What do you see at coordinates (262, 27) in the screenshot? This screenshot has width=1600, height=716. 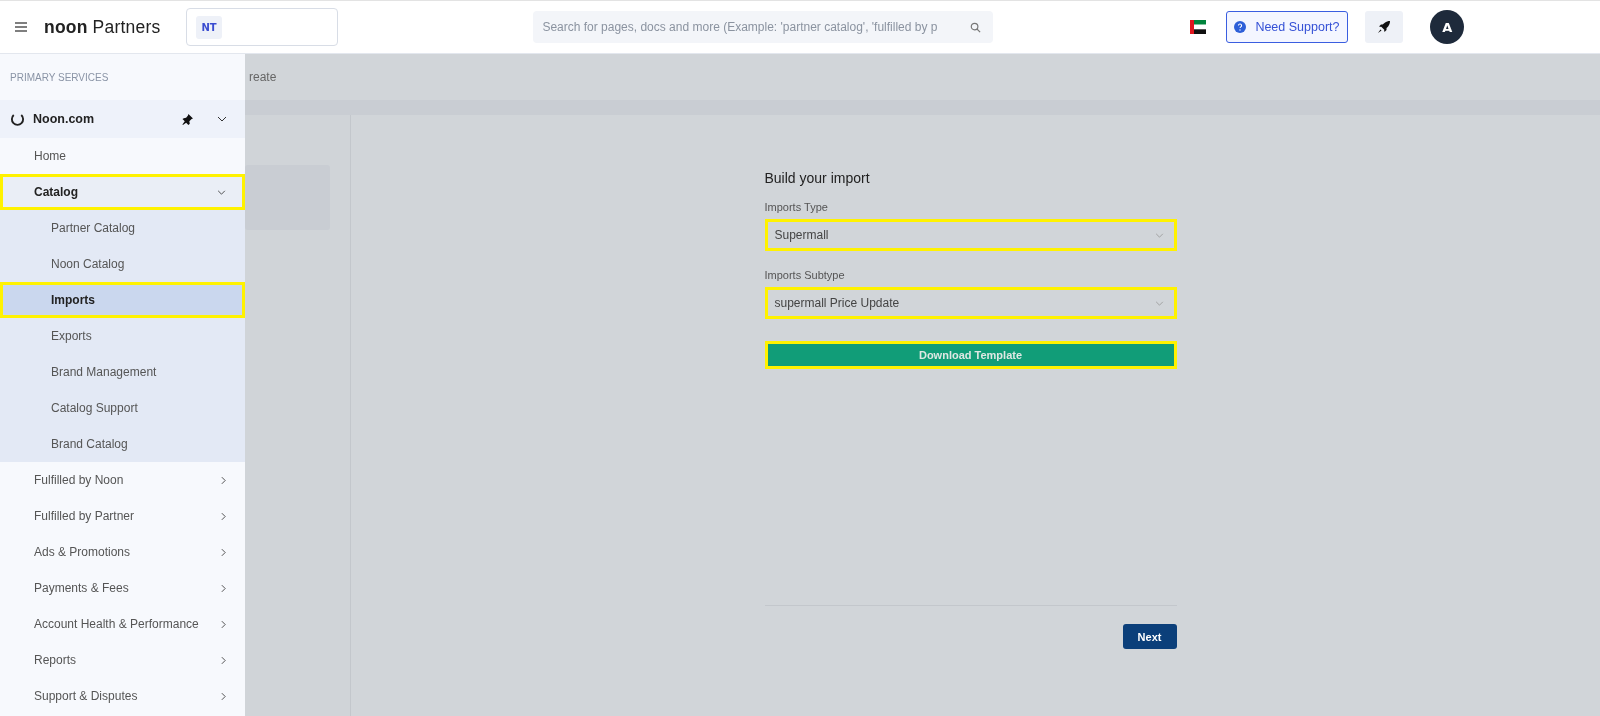 I see `store-selector: NT` at bounding box center [262, 27].